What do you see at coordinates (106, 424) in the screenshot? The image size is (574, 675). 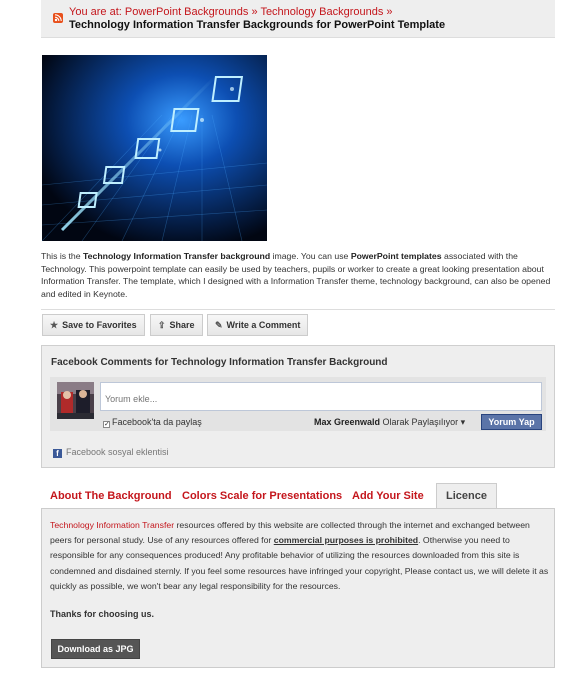 I see `checkbox-checked-icon: ✓` at bounding box center [106, 424].